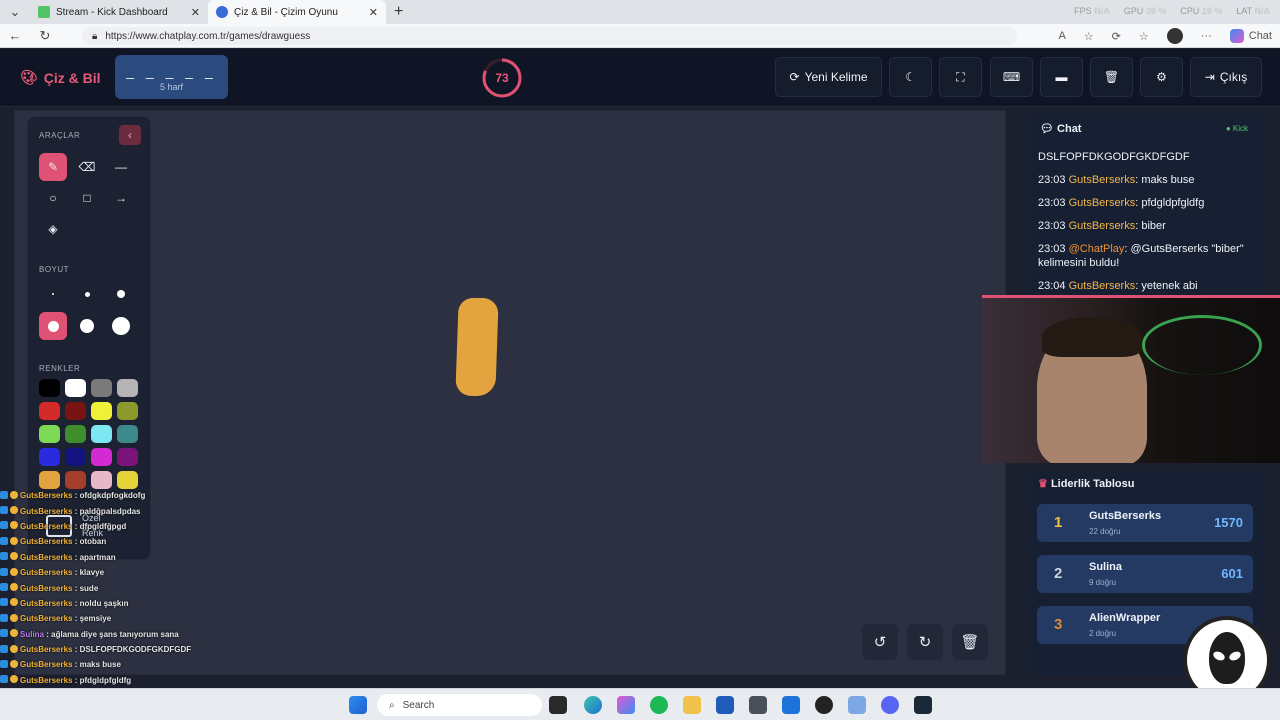 The image size is (1280, 720). I want to click on file-explorer-icon, so click(692, 705).